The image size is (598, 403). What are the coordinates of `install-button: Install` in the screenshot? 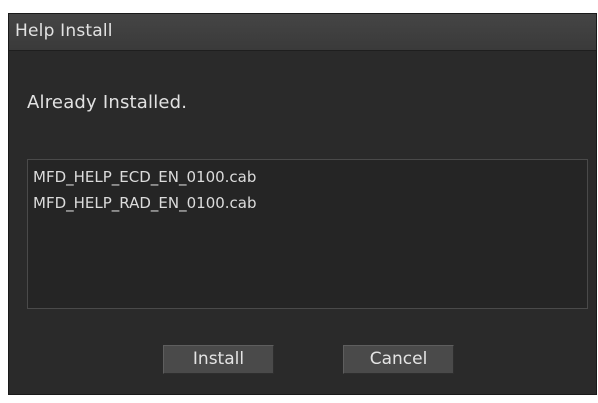 It's located at (218, 359).